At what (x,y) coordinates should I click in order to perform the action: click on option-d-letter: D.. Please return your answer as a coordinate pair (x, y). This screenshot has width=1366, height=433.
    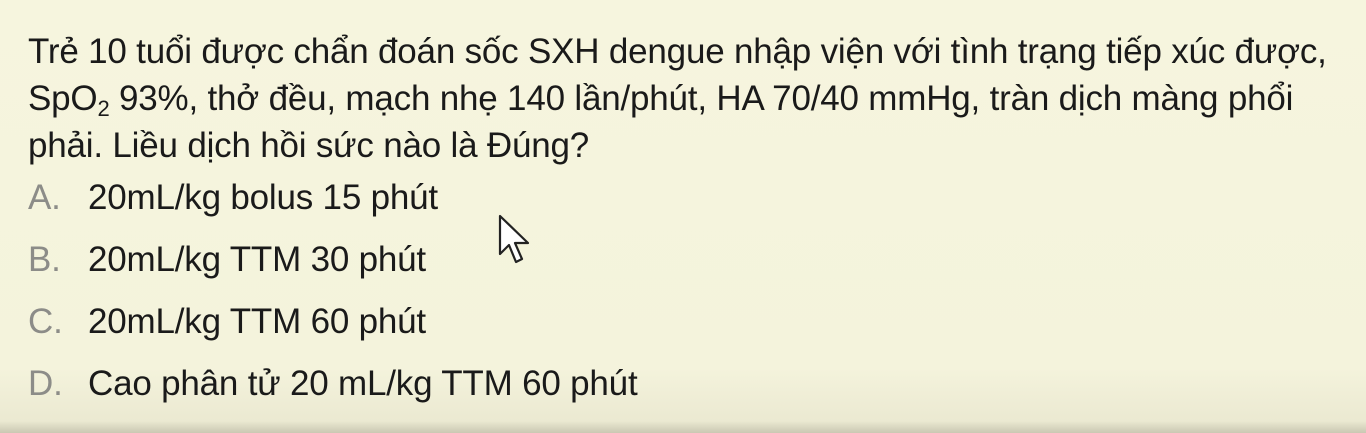
    Looking at the image, I should click on (45, 383).